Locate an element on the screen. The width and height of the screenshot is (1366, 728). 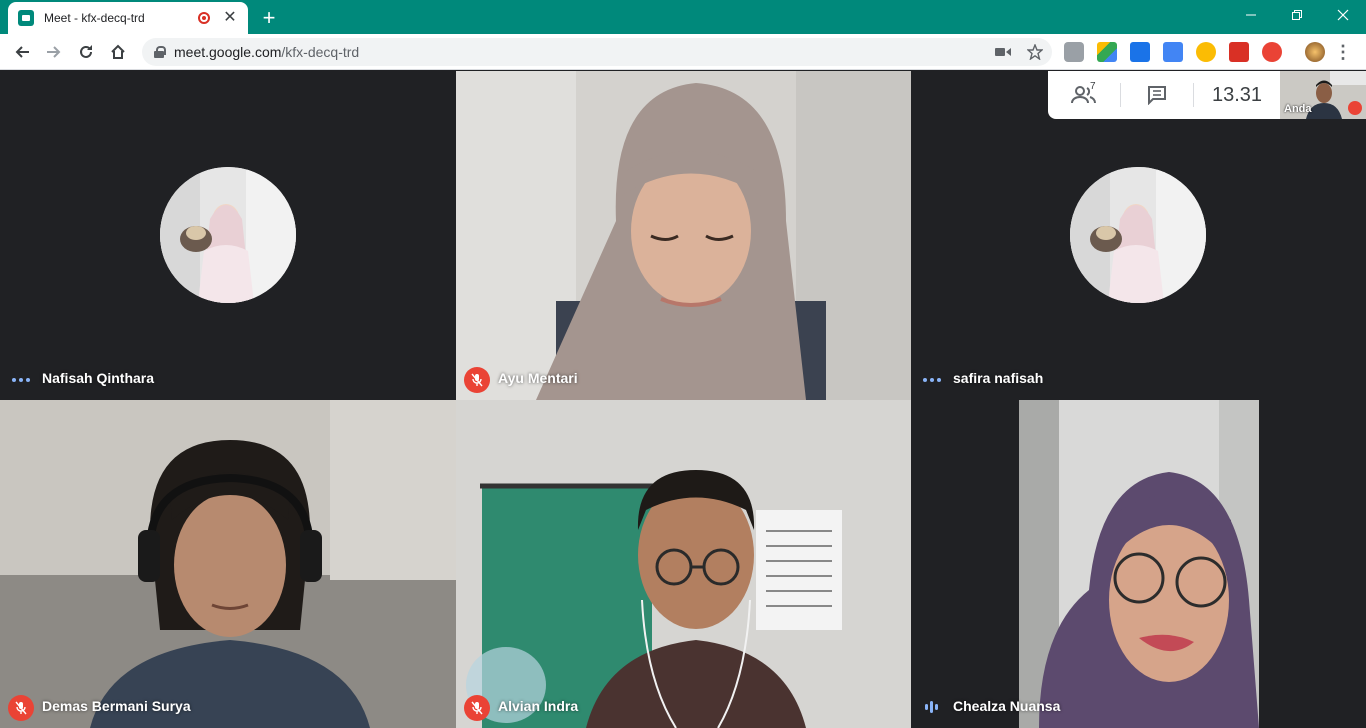
url-path: /kfx-decq-trd is located at coordinates (320, 52).